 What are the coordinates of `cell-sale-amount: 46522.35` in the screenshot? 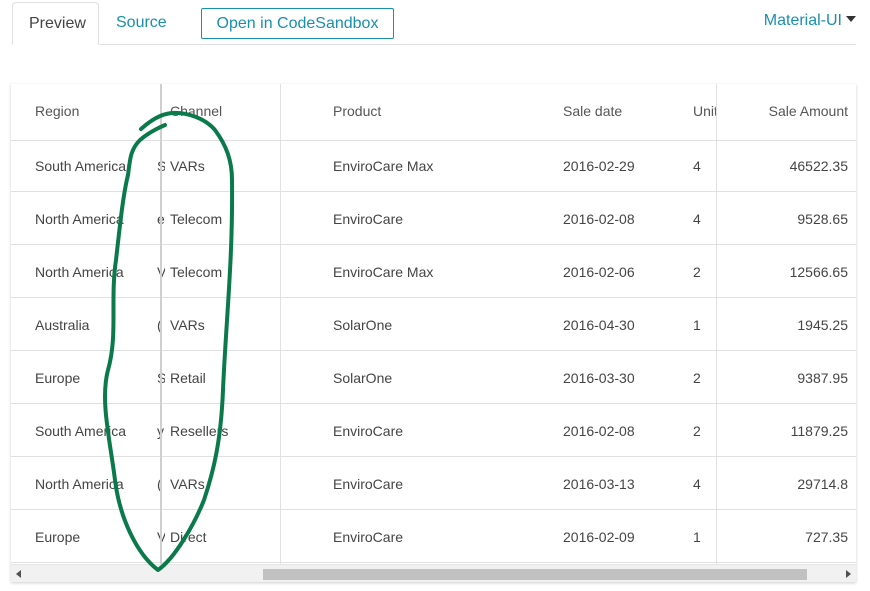 It's located at (818, 166).